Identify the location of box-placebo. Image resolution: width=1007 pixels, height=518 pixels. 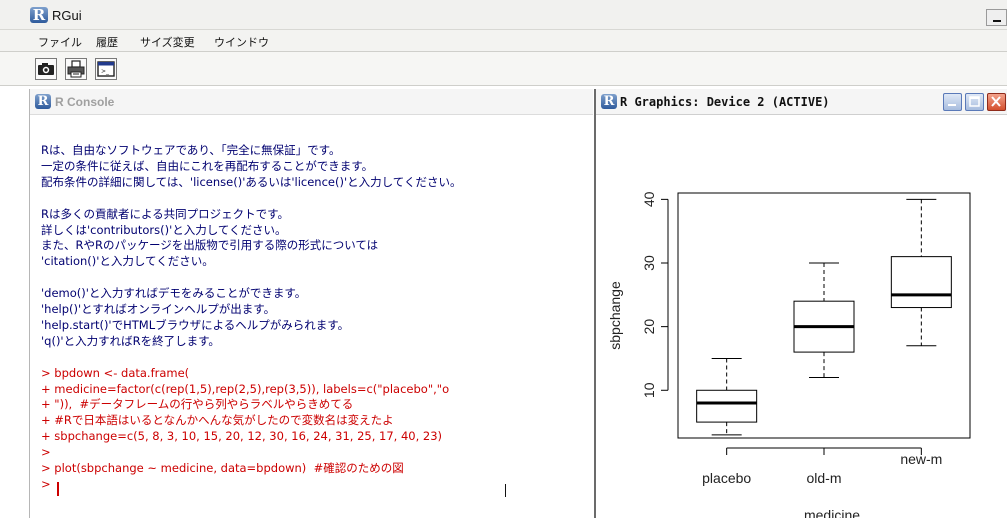
(727, 406).